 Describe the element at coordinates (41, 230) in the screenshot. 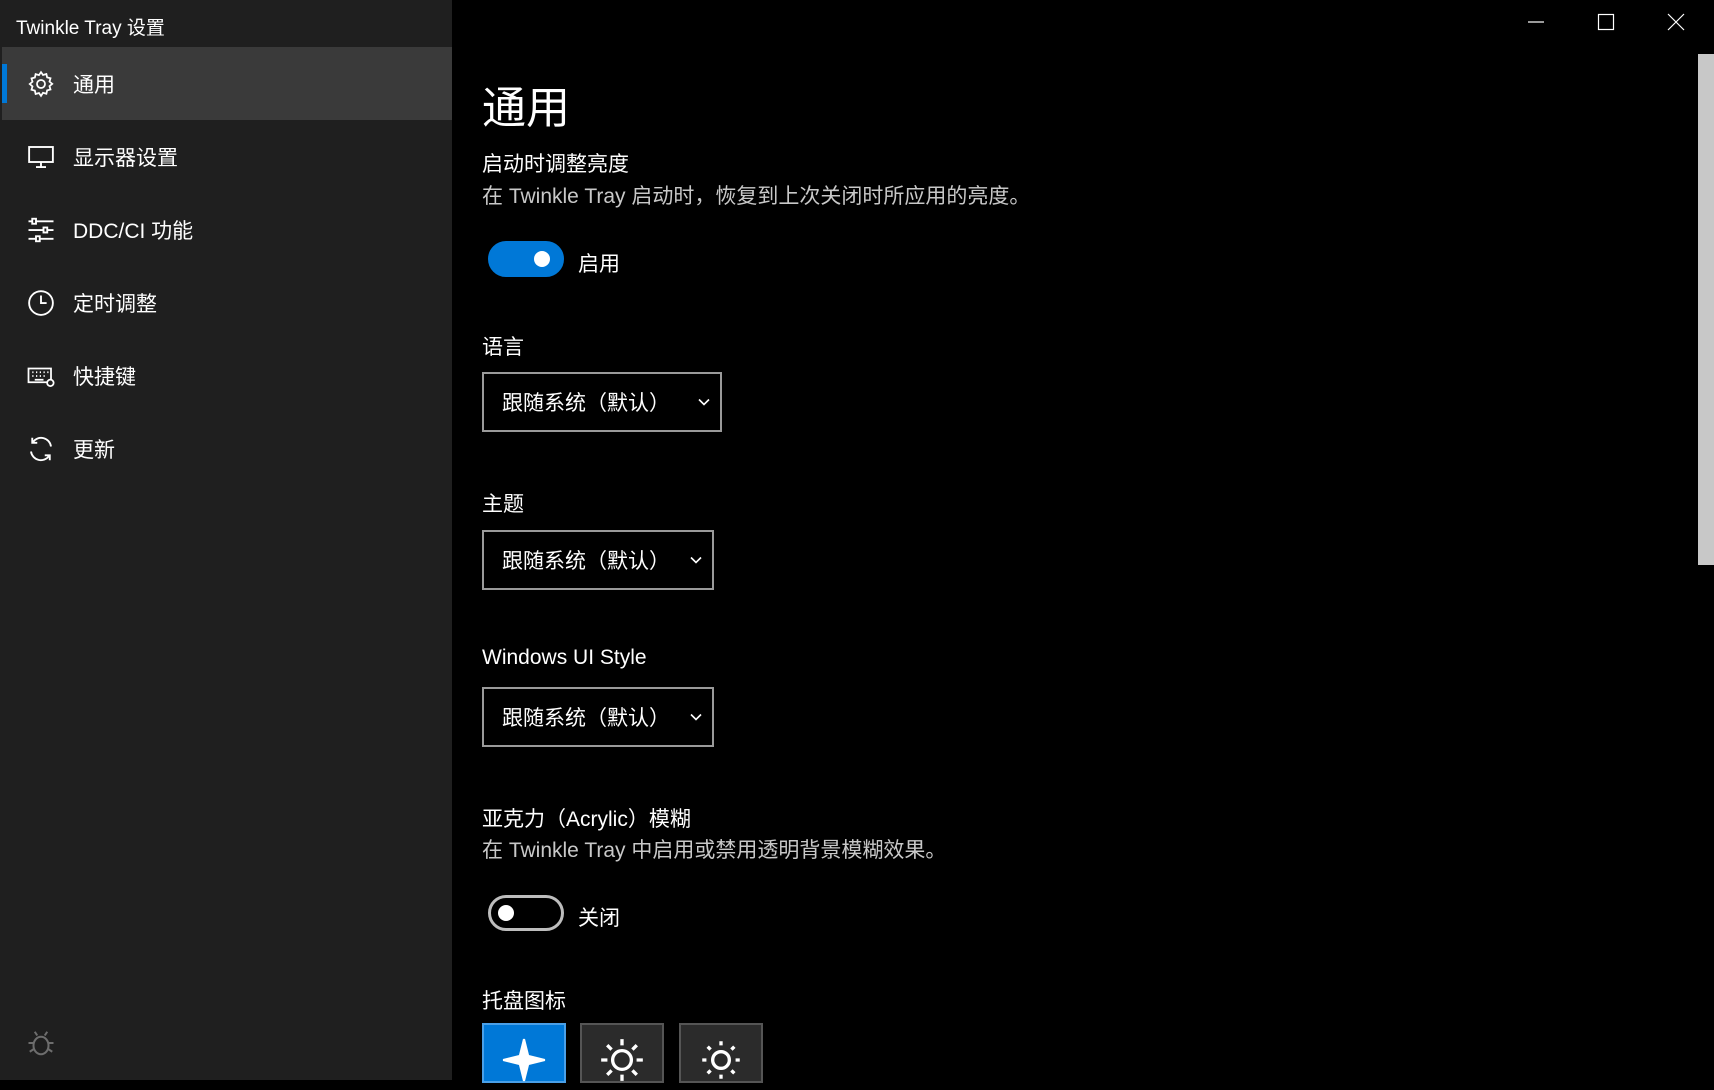

I see `sliders-icon` at that location.